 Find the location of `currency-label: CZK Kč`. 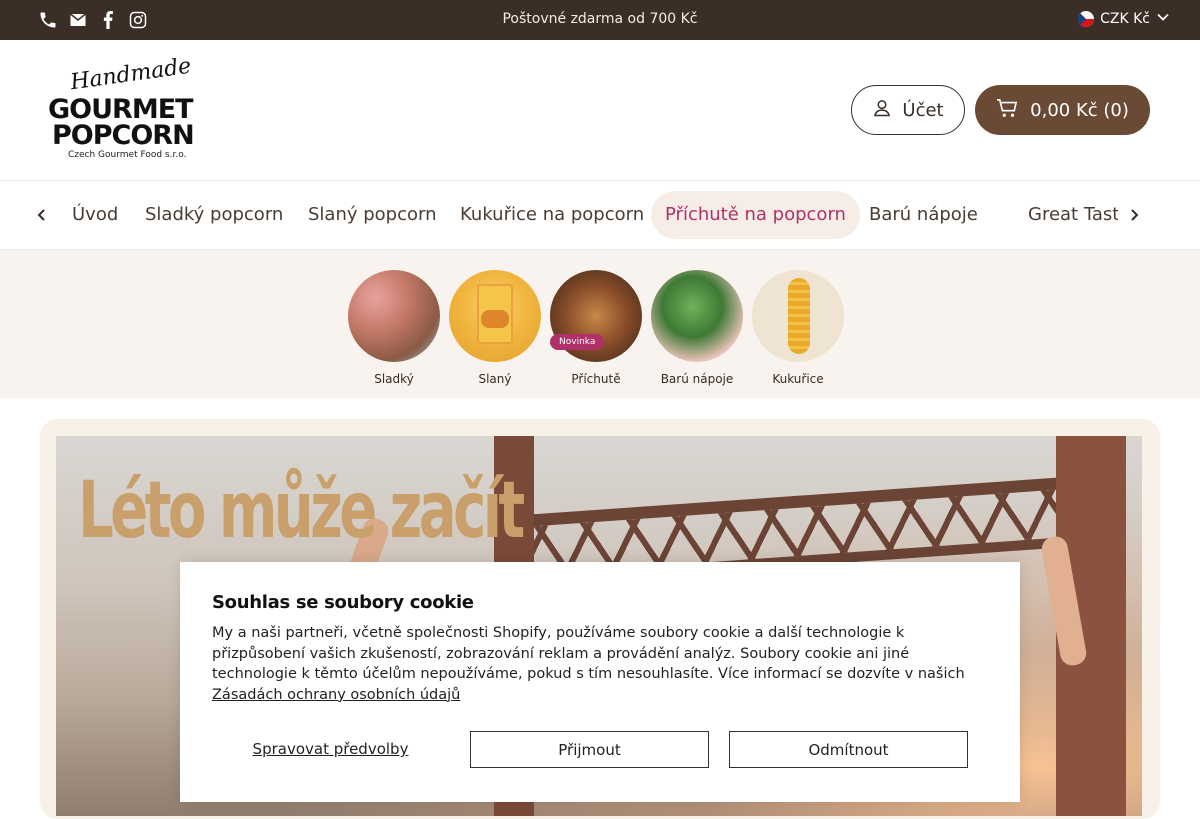

currency-label: CZK Kč is located at coordinates (1125, 19).